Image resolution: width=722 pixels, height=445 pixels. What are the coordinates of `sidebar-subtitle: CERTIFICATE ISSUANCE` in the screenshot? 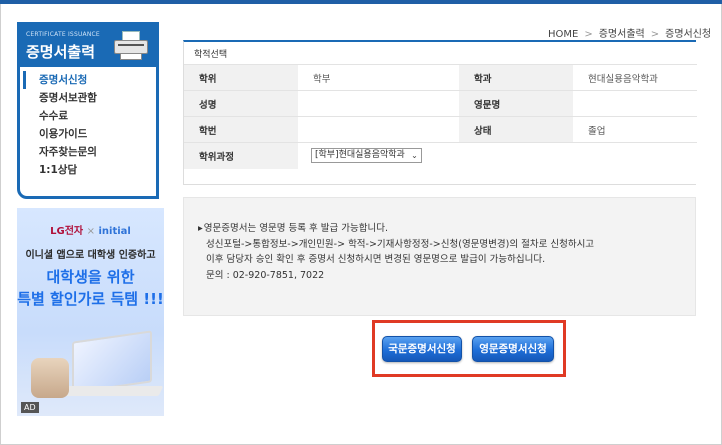 It's located at (63, 34).